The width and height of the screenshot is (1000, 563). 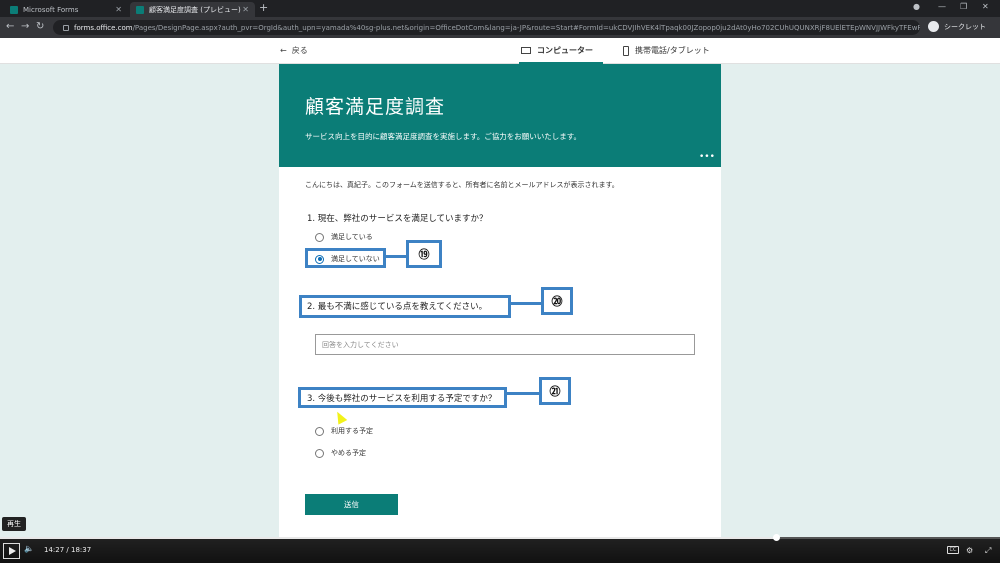 I want to click on preview-bar: ← 戻る コンピューター 携帯電話/タブレット, so click(x=500, y=51).